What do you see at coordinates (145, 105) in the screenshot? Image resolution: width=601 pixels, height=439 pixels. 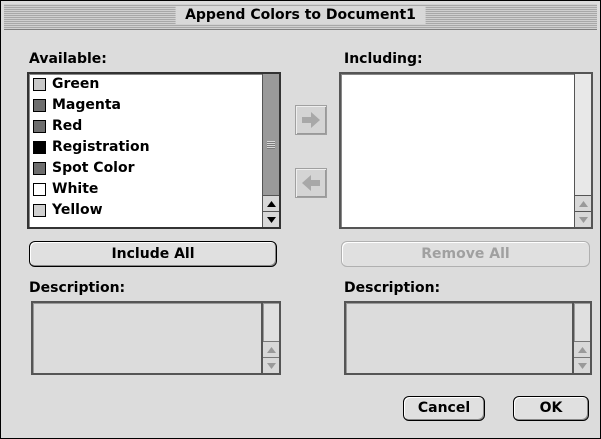 I see `list-item: Magenta` at bounding box center [145, 105].